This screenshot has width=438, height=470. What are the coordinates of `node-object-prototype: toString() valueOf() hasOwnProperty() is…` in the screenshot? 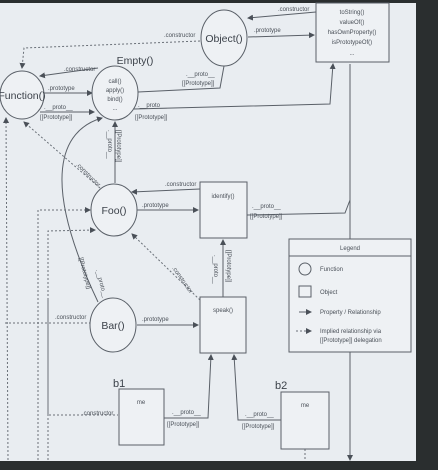 It's located at (352, 32).